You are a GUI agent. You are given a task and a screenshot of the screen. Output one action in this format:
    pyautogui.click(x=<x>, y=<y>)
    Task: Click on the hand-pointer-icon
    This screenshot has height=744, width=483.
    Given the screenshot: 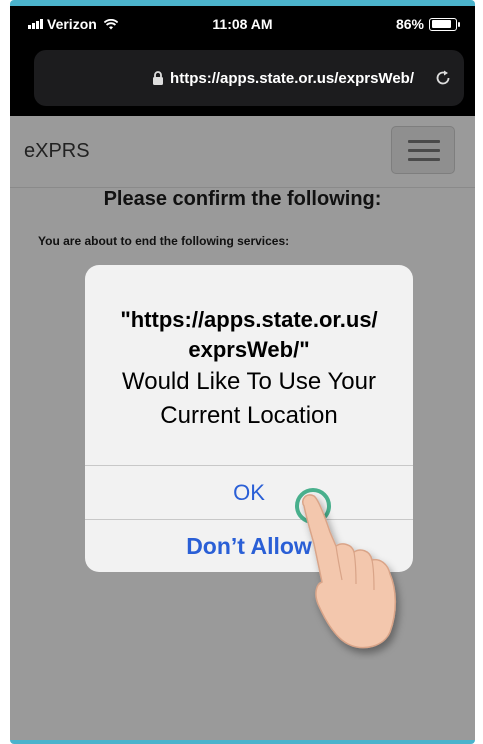 What is the action you would take?
    pyautogui.click(x=349, y=571)
    